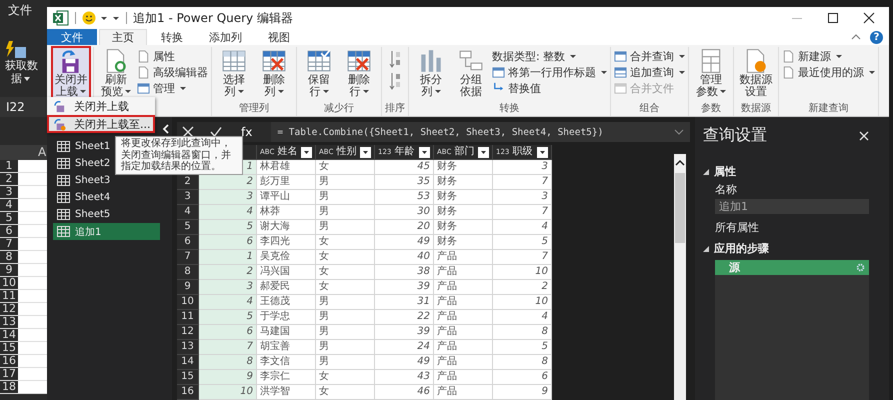  I want to click on table-cell: 9, so click(228, 377).